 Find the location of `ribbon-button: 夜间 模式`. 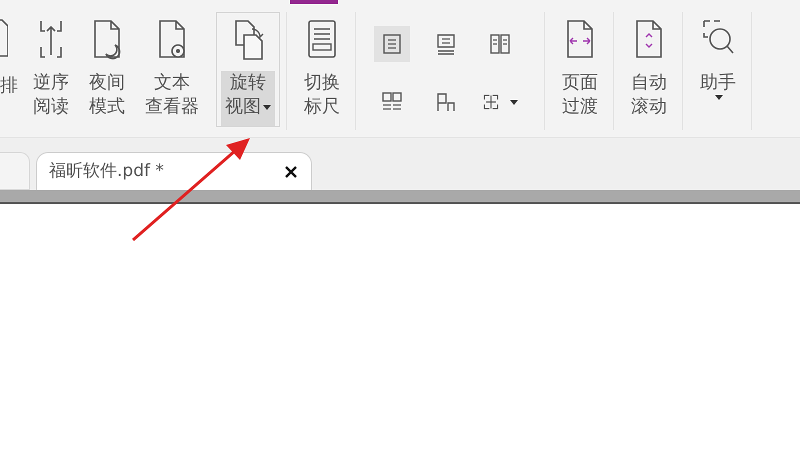

ribbon-button: 夜间 模式 is located at coordinates (107, 69).